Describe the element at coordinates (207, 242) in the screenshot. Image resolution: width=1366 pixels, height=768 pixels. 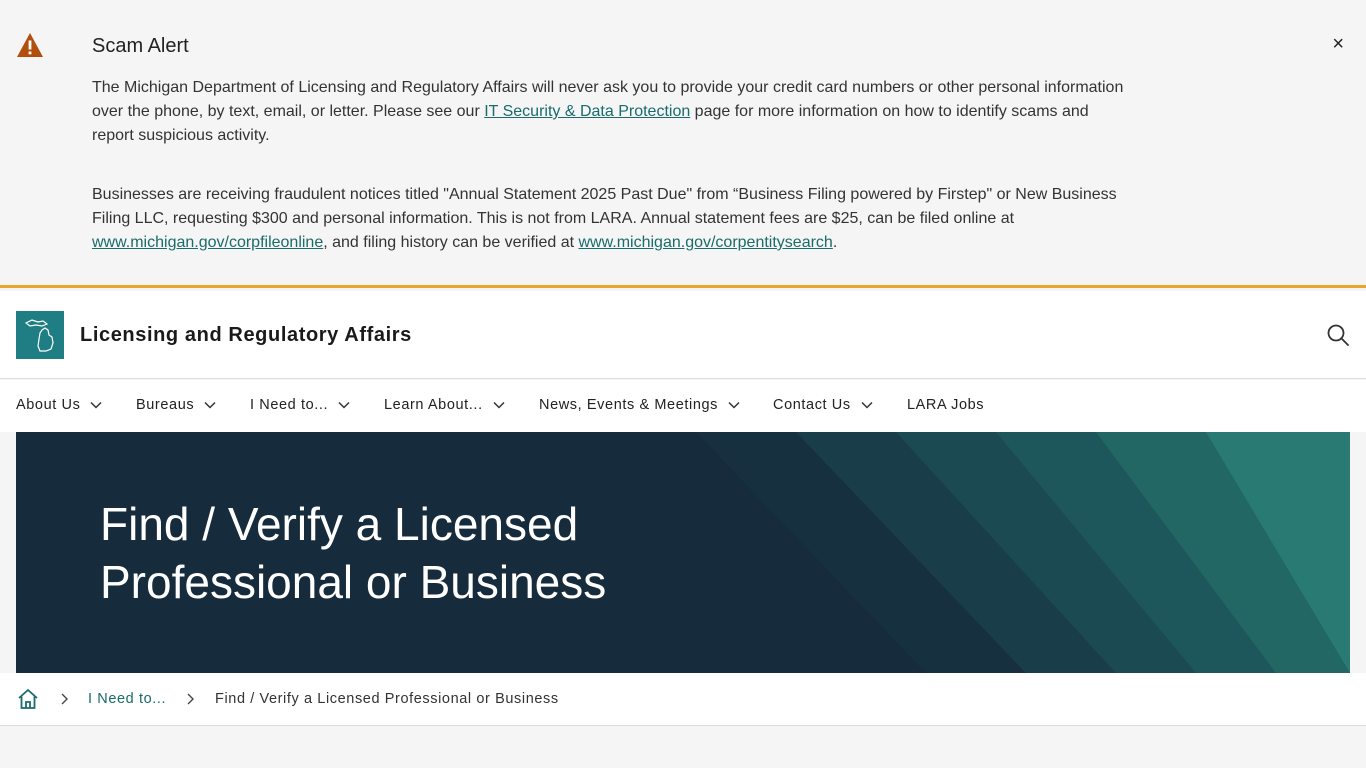
I see `corpfileonline-link: www.michigan.gov/corpfileonline` at that location.